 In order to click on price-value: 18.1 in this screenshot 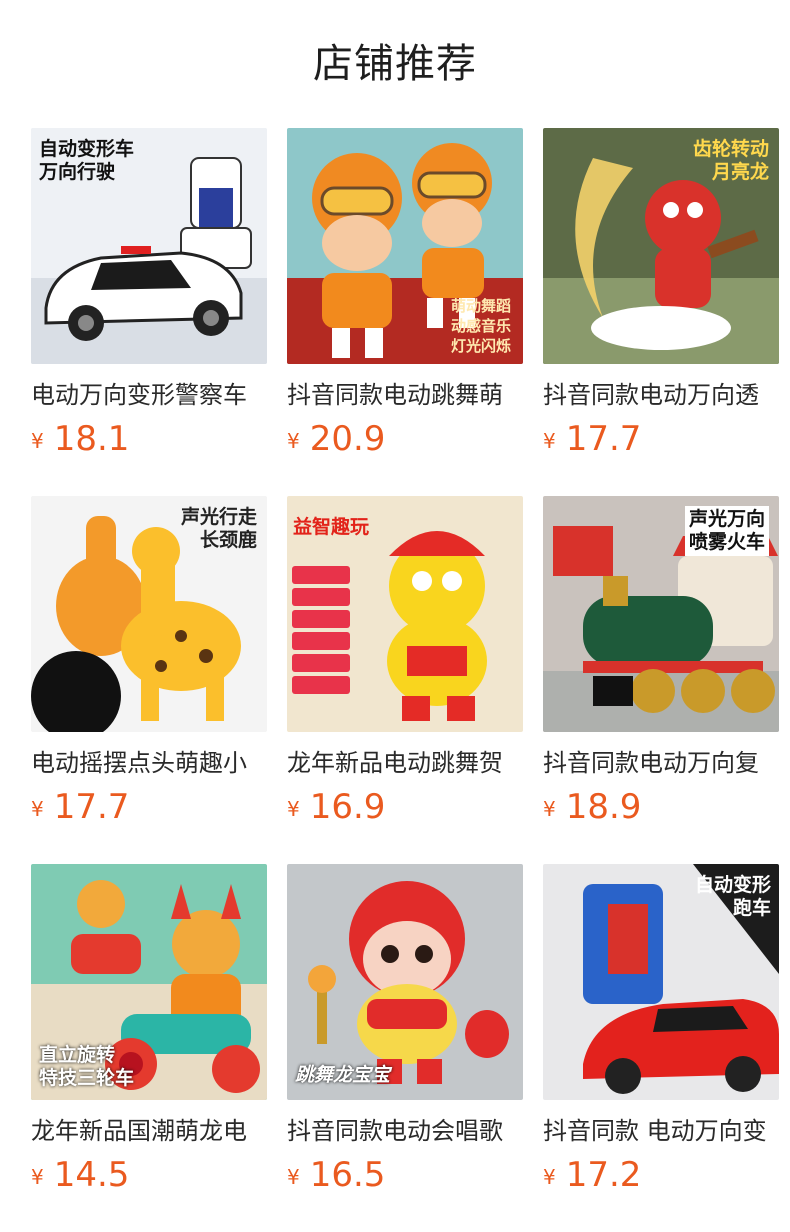, I will do `click(91, 439)`.